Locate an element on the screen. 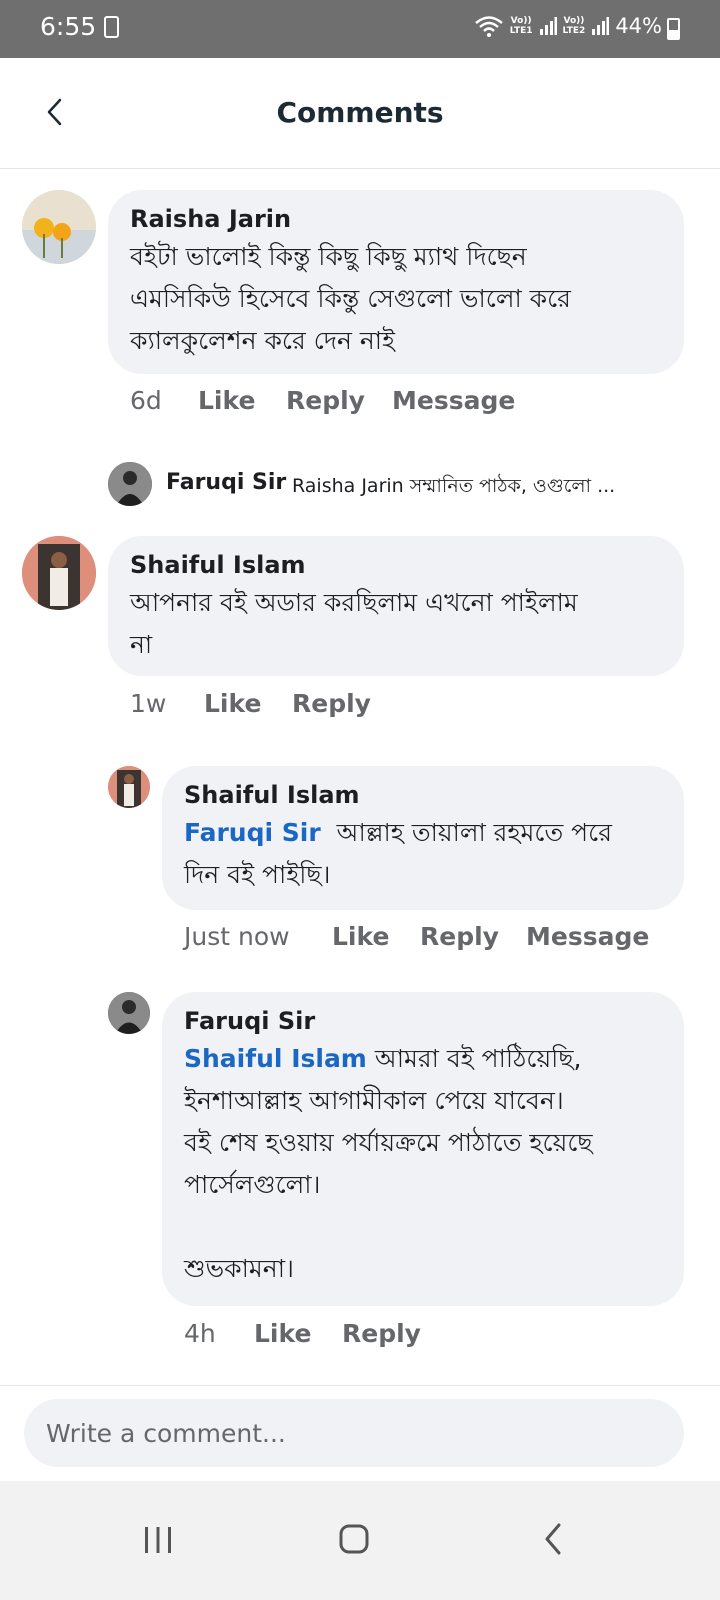  status-indicators: Vo)) LTE1 Vo)) LTE2 44% is located at coordinates (568, 26).